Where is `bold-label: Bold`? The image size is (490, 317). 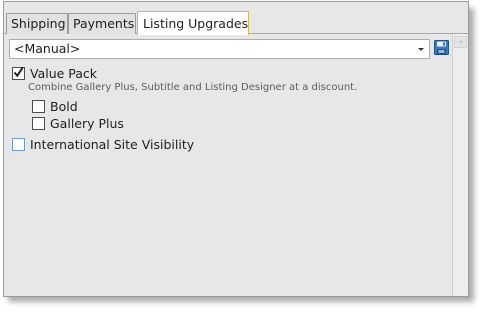 bold-label: Bold is located at coordinates (64, 106).